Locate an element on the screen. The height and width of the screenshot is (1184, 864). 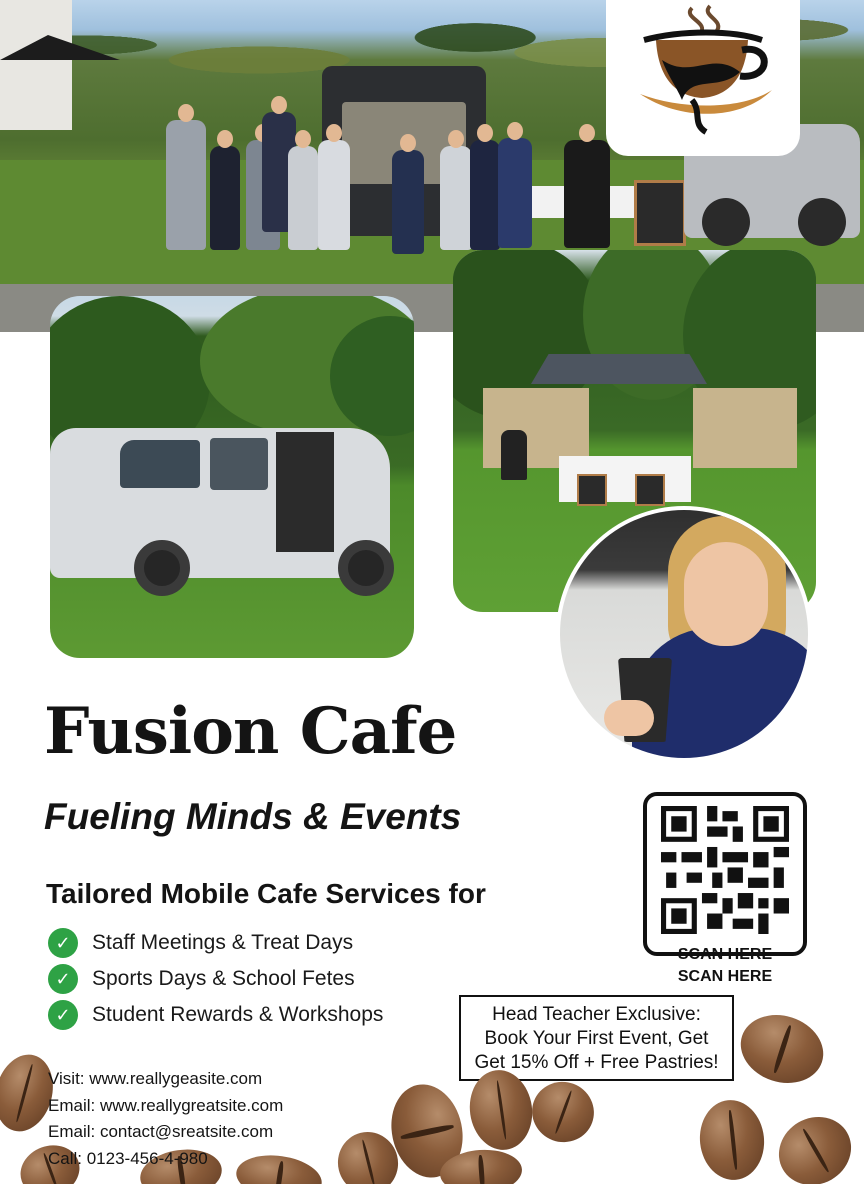
qr-code-icon is located at coordinates (725, 870).